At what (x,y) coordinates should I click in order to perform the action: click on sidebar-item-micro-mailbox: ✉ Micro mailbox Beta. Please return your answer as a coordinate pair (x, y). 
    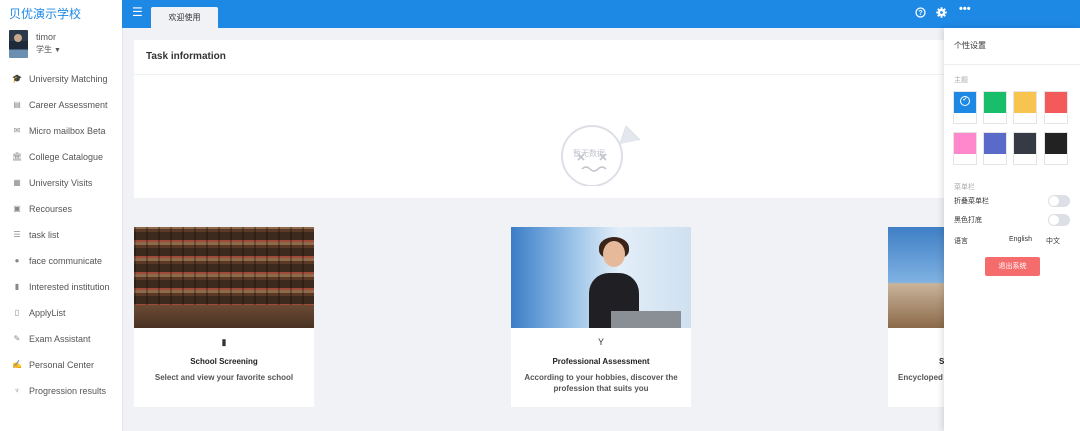
    Looking at the image, I should click on (61, 131).